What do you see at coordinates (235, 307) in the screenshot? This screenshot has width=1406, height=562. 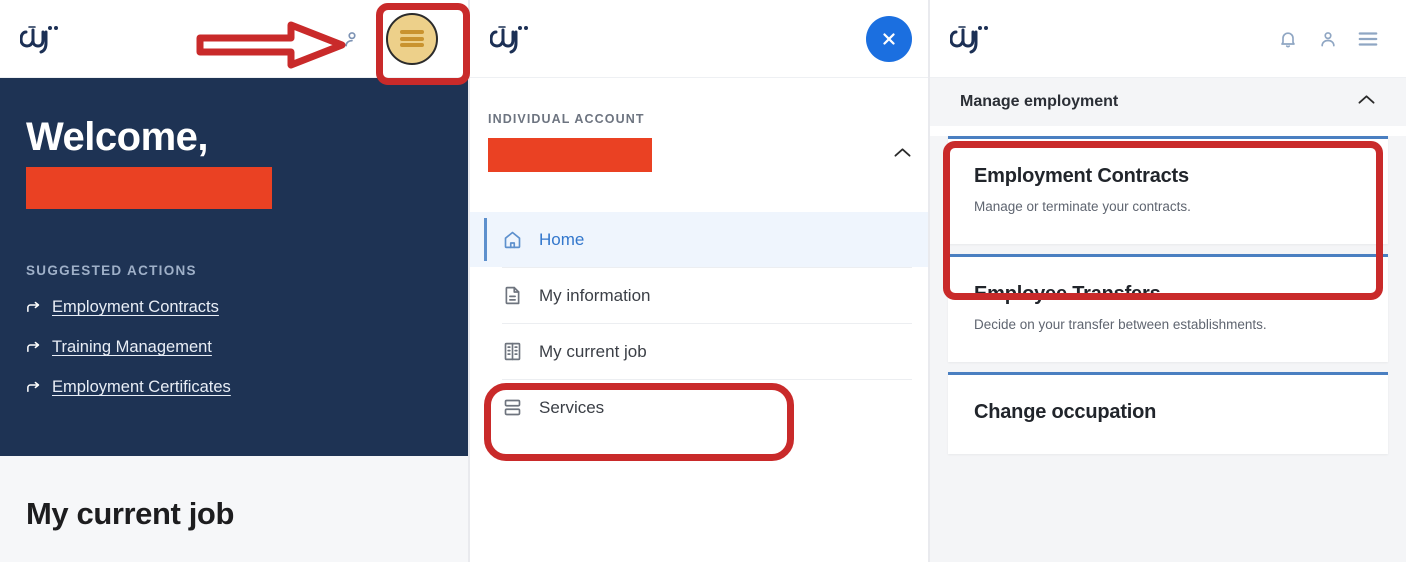 I see `suggested-action-employment-contracts: Employment Contracts` at bounding box center [235, 307].